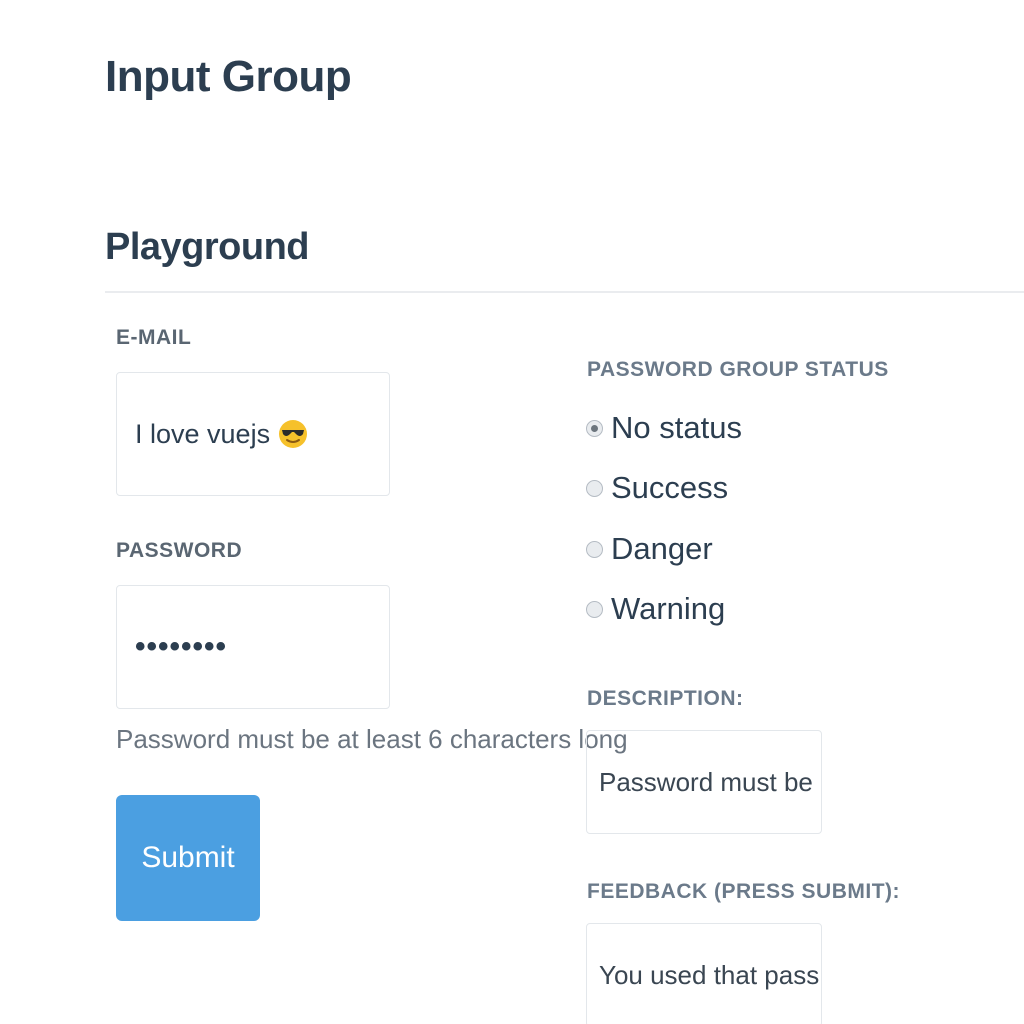 Image resolution: width=1024 pixels, height=1024 pixels. Describe the element at coordinates (662, 548) in the screenshot. I see `radio-label: Danger` at that location.